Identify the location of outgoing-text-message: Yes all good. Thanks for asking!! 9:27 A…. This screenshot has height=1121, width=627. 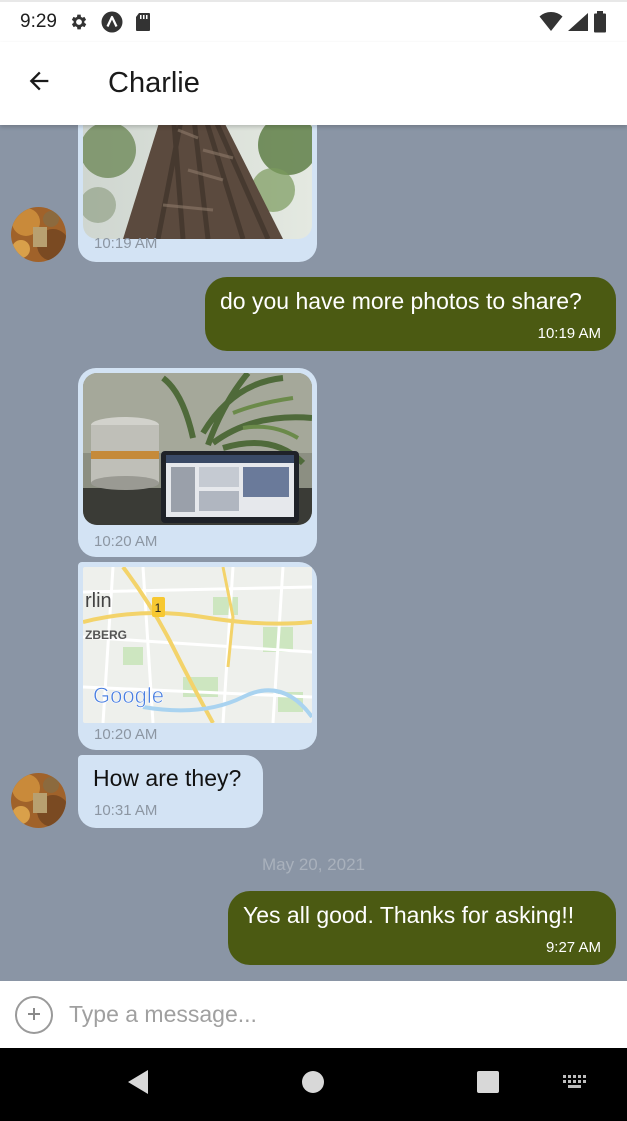
(422, 928).